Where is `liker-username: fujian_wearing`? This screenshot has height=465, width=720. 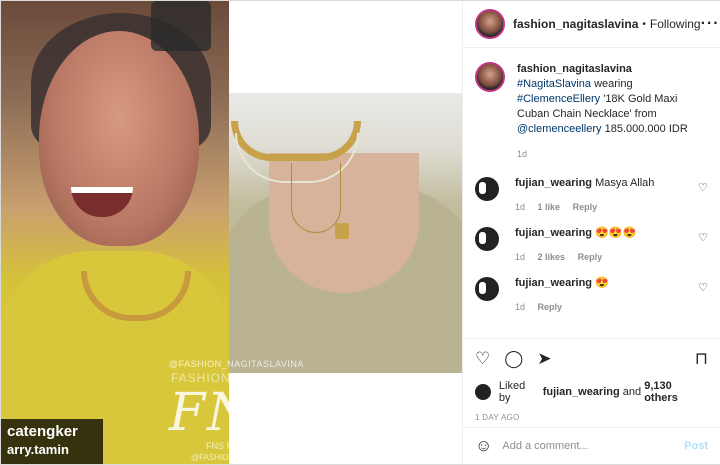
liker-username: fujian_wearing is located at coordinates (581, 392).